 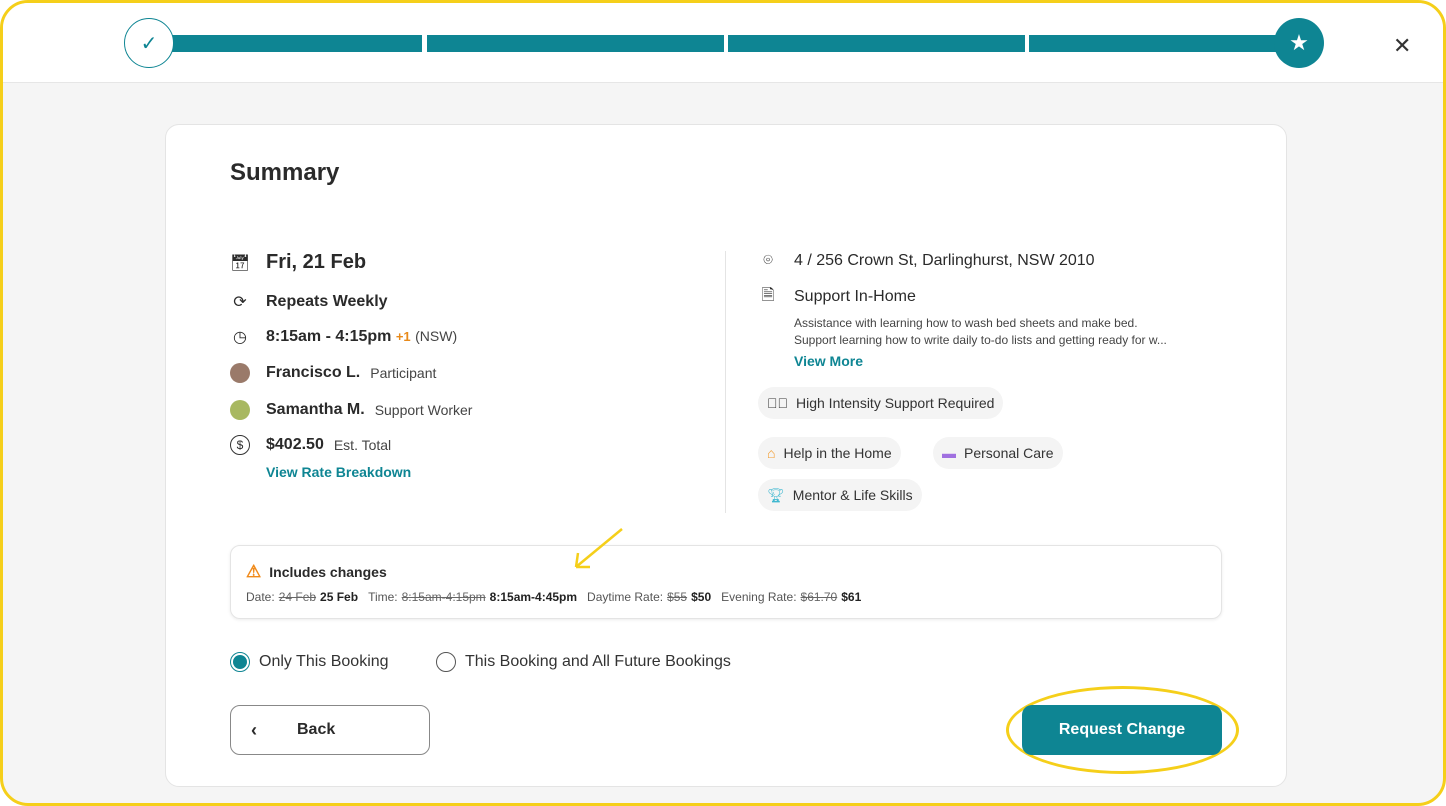 What do you see at coordinates (403, 336) in the screenshot?
I see `day-offset: +1` at bounding box center [403, 336].